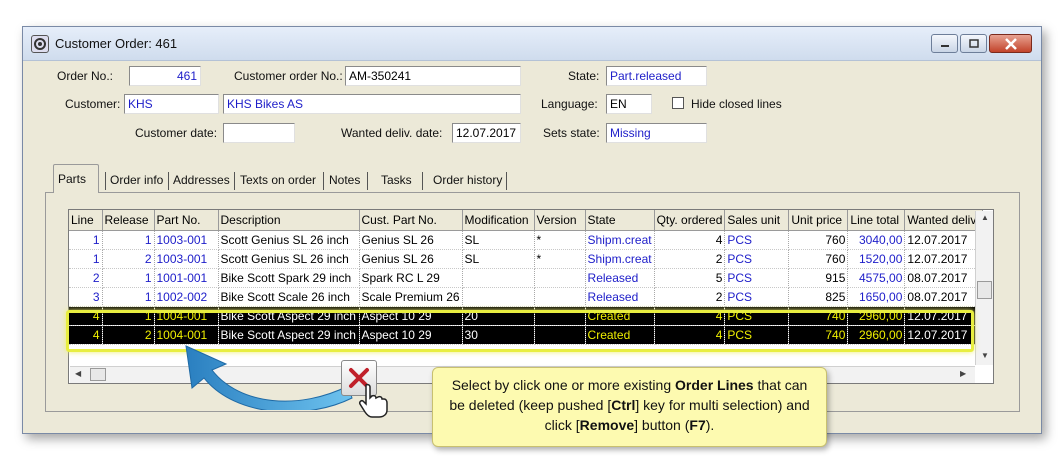 The height and width of the screenshot is (459, 1063). What do you see at coordinates (396, 180) in the screenshot?
I see `tab-tasks: Tasks` at bounding box center [396, 180].